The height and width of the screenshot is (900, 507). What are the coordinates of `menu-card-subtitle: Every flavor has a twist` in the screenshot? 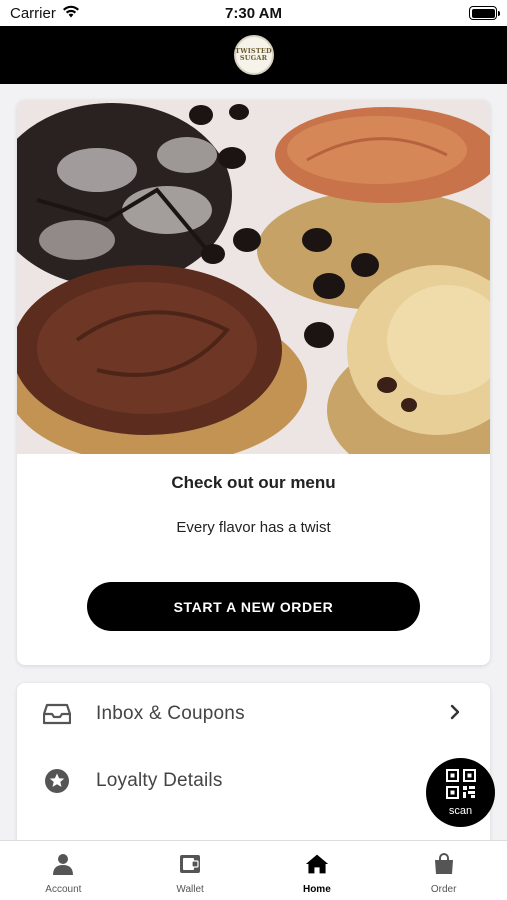 It's located at (253, 527).